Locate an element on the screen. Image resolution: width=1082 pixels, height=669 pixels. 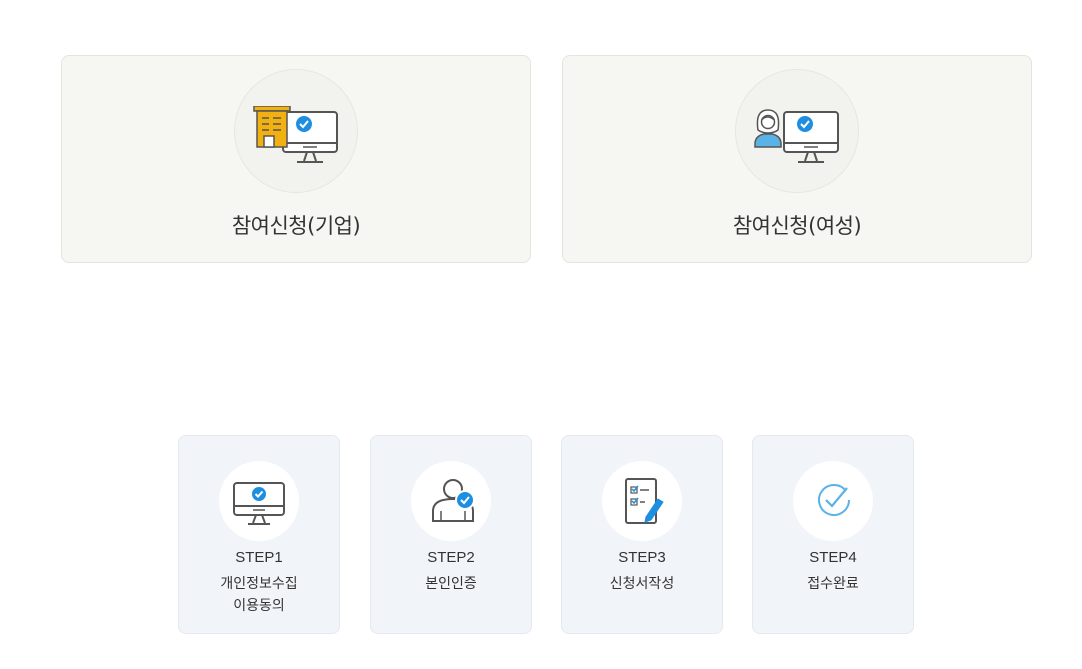
step1-desc: 개인정보수집 이용동의 is located at coordinates (259, 595).